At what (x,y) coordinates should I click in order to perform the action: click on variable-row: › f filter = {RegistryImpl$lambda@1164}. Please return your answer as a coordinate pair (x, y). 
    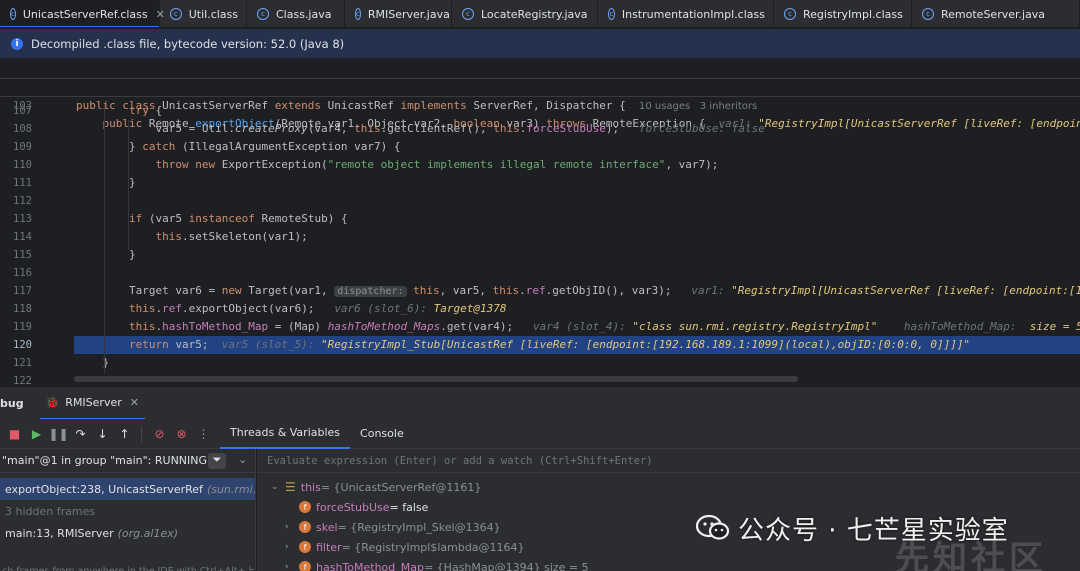
    Looking at the image, I should click on (405, 547).